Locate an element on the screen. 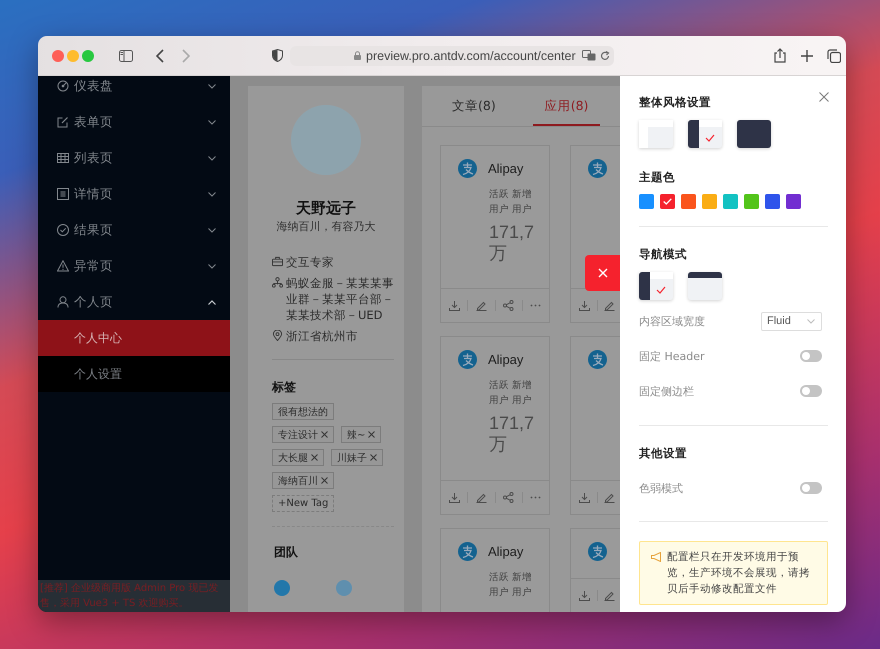 The width and height of the screenshot is (880, 649). window-zoom-button is located at coordinates (88, 56).